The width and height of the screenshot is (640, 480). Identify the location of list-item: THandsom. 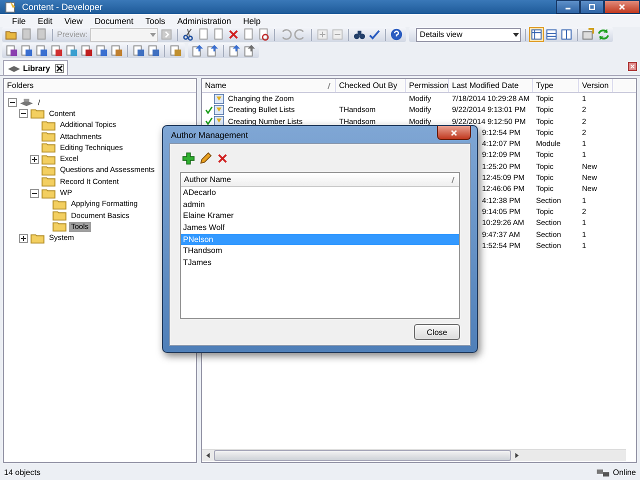
(320, 251).